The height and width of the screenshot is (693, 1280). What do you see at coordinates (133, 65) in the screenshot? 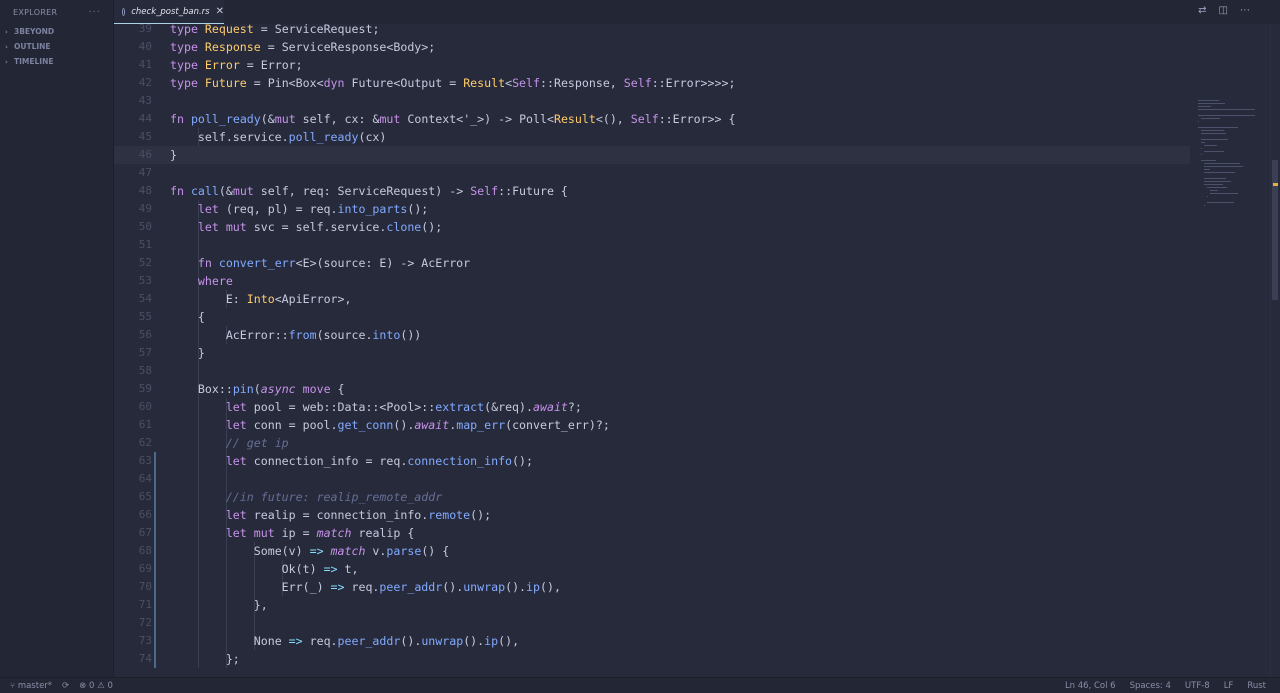
I see `line-number: 41` at bounding box center [133, 65].